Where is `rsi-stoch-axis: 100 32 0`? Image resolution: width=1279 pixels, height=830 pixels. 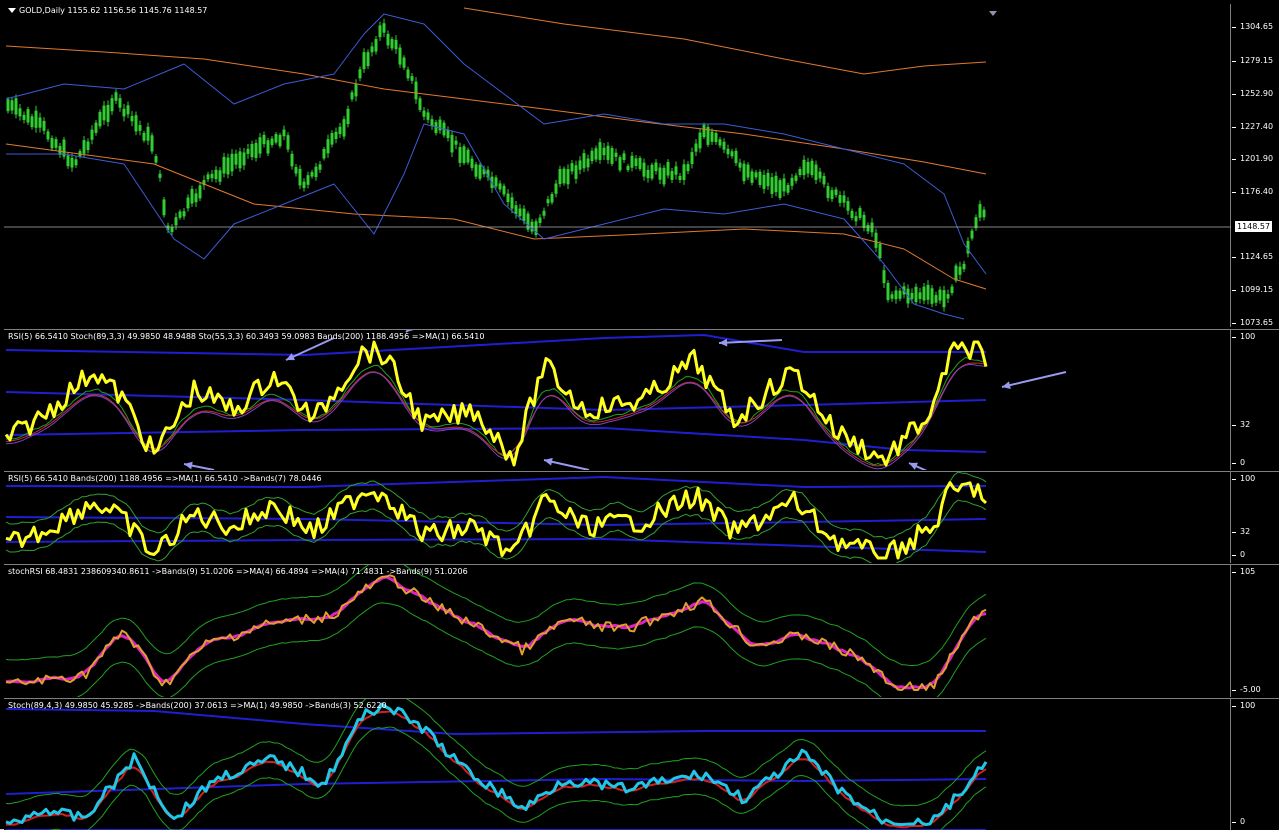
rsi-stoch-axis: 100 32 0 is located at coordinates (1255, 400).